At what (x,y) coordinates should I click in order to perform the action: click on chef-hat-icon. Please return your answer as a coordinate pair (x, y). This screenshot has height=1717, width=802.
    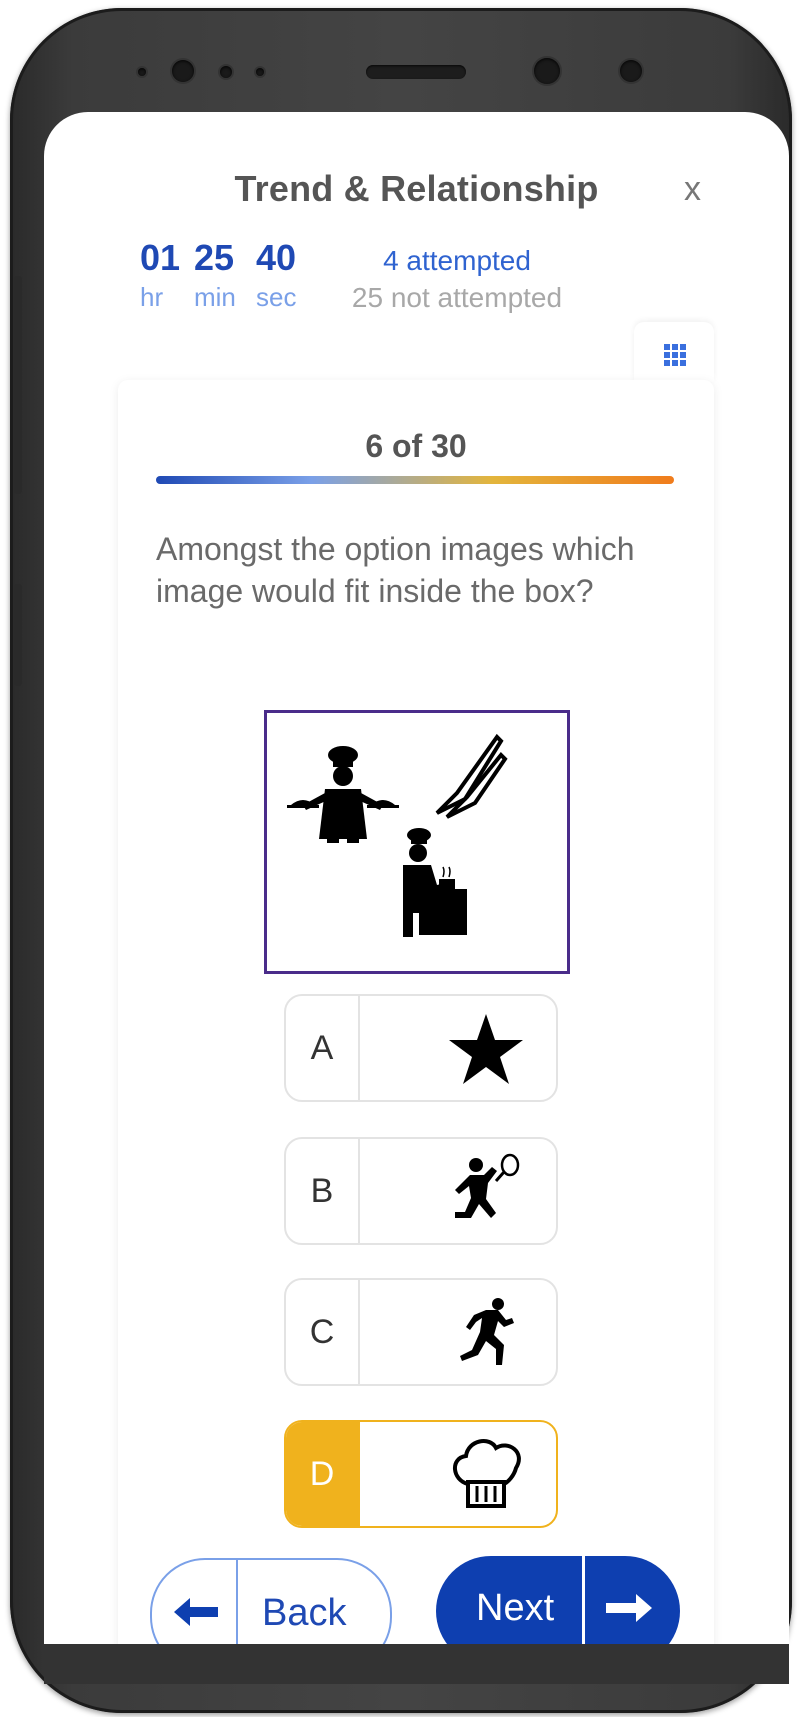
    Looking at the image, I should click on (487, 1473).